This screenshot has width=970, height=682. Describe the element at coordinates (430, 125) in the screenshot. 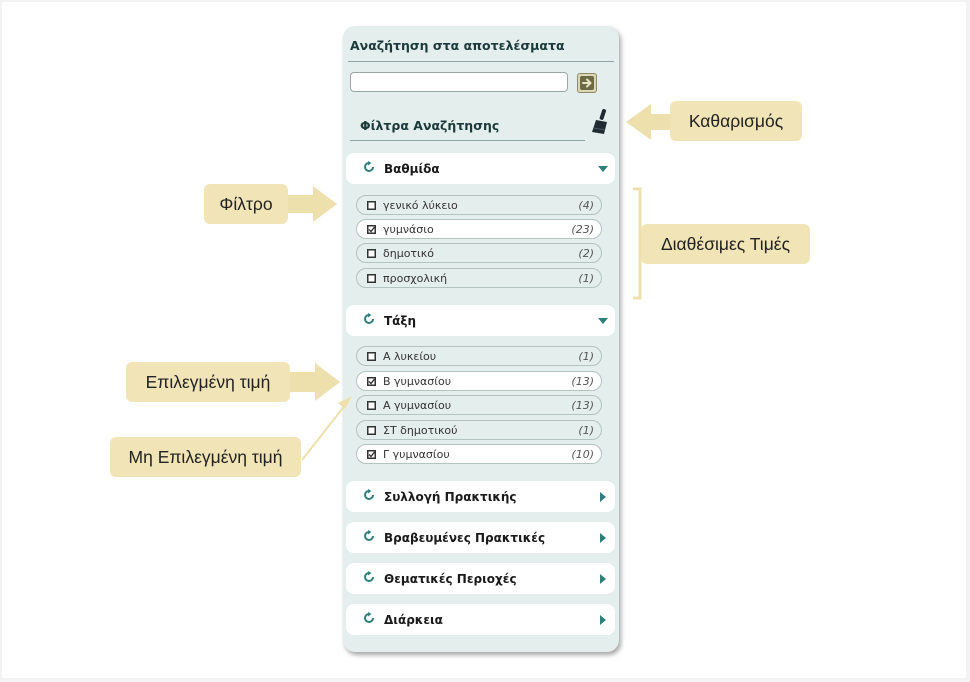

I see `filters-title: Φίλτρα Αναζήτησης` at that location.